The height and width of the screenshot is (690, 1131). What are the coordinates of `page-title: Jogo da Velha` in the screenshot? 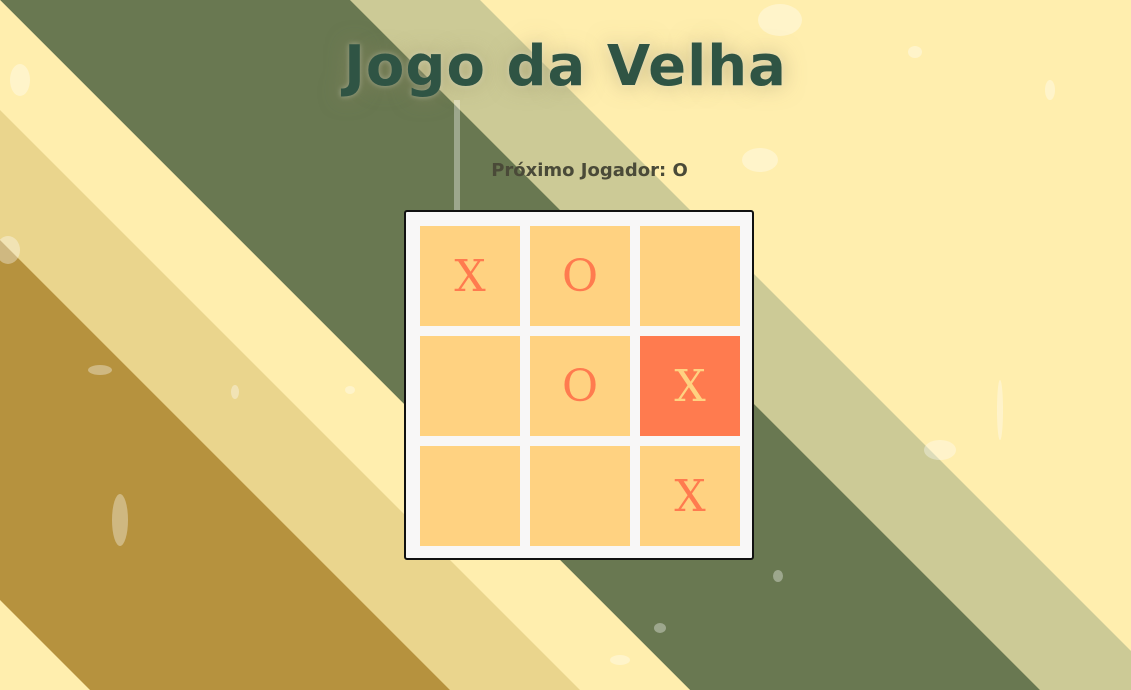 It's located at (565, 66).